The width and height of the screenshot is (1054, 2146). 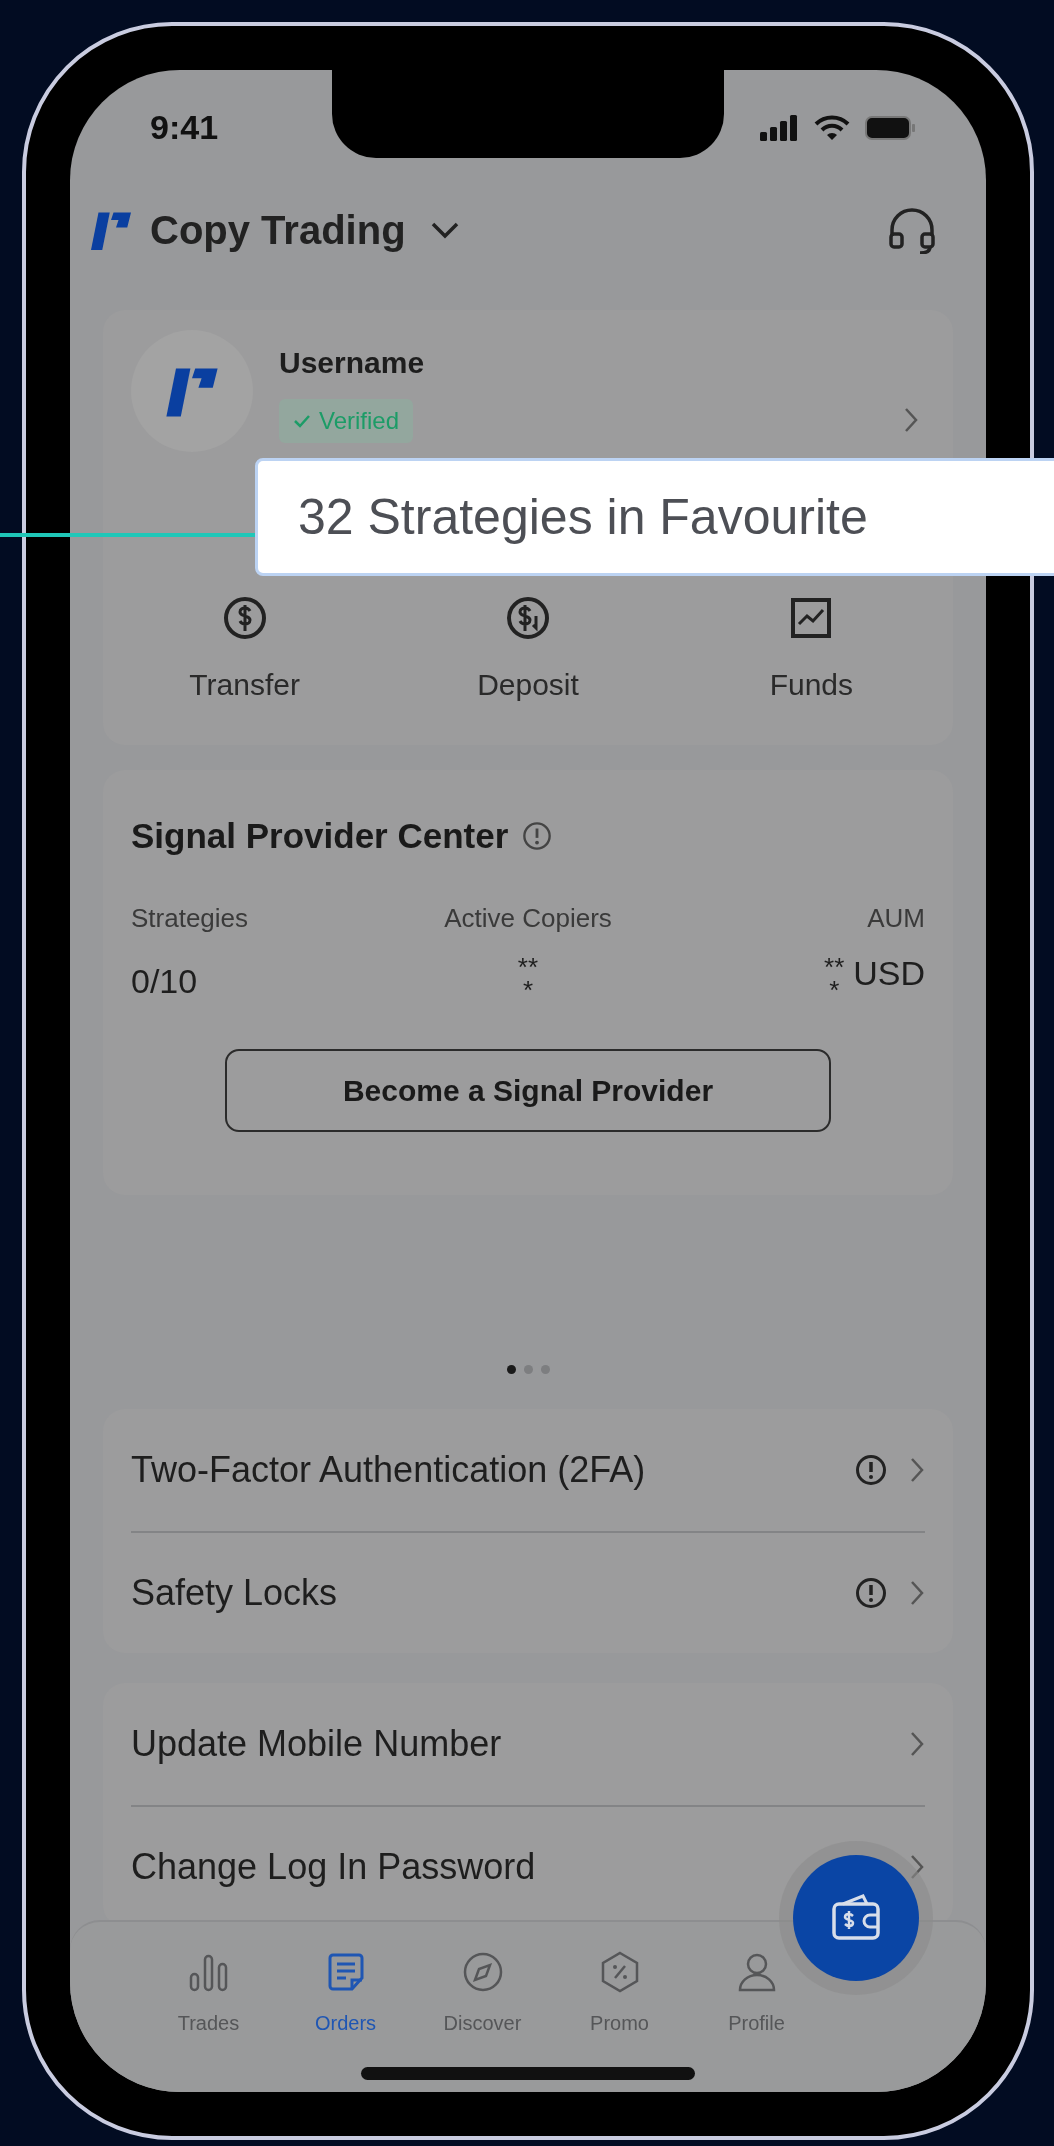 What do you see at coordinates (346, 420) in the screenshot?
I see `verified-badge: Verified` at bounding box center [346, 420].